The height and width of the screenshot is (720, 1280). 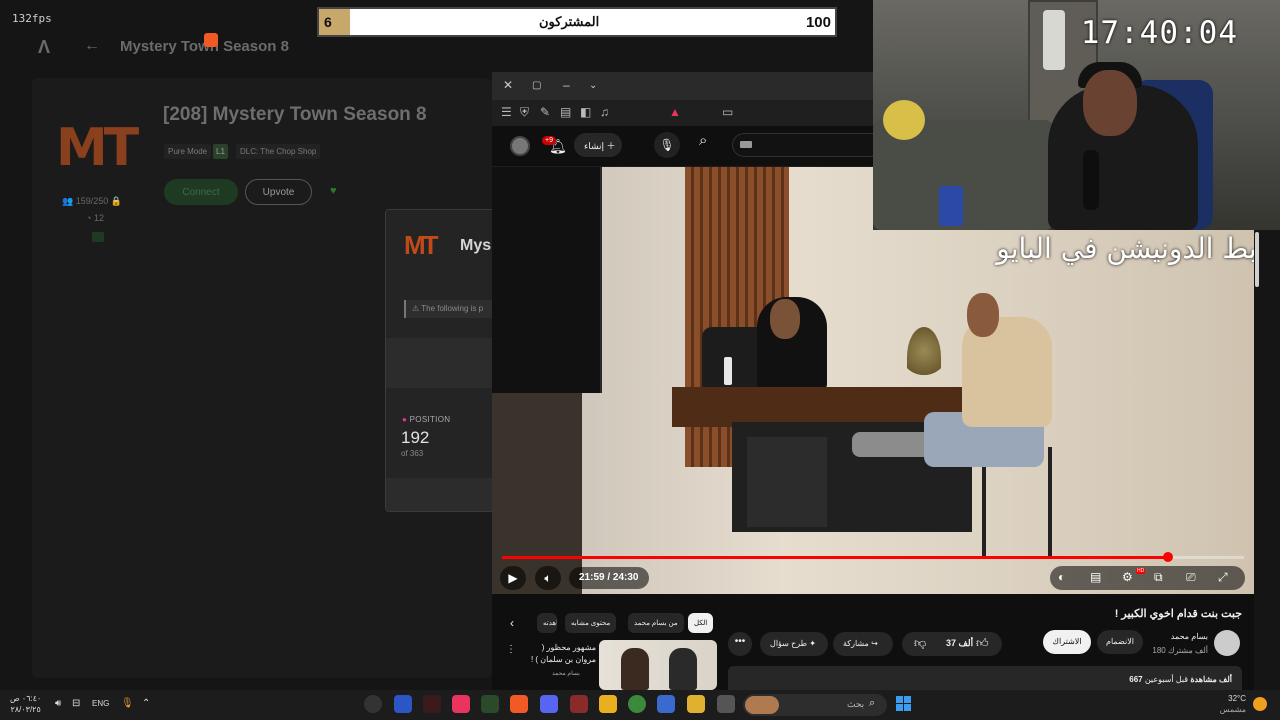 I want to click on reader-icon: ◧, so click(x=585, y=112).